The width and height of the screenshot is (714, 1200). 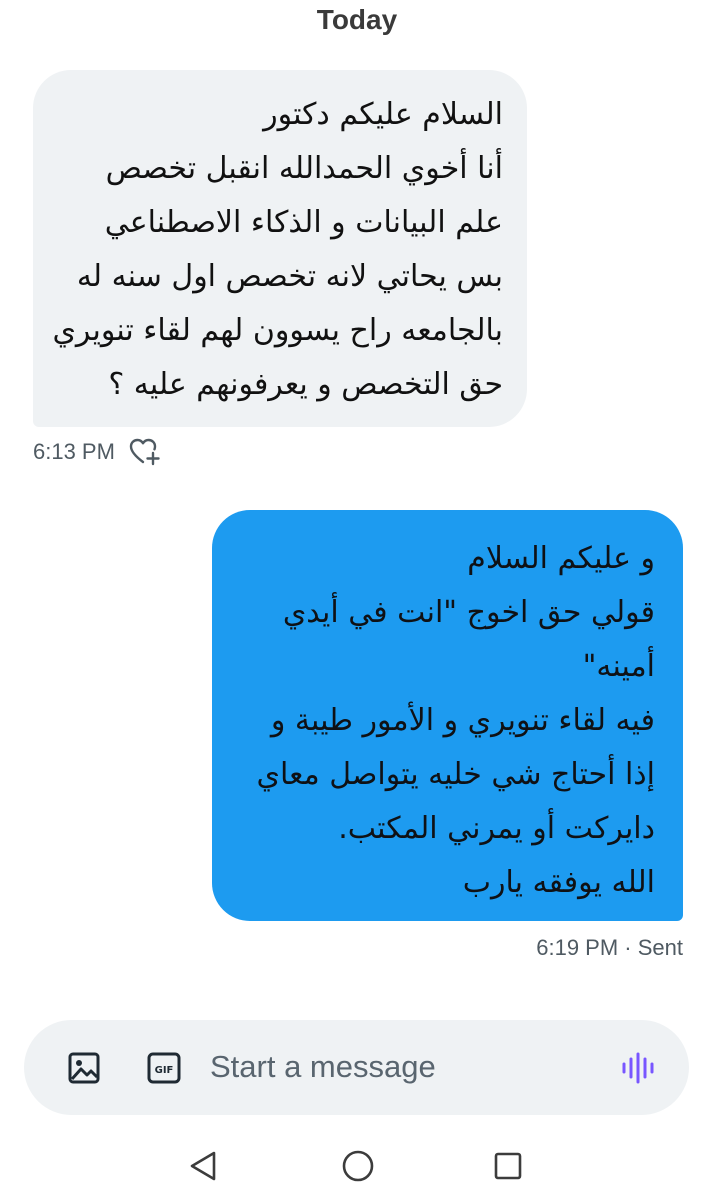 I want to click on image-icon, so click(x=84, y=1068).